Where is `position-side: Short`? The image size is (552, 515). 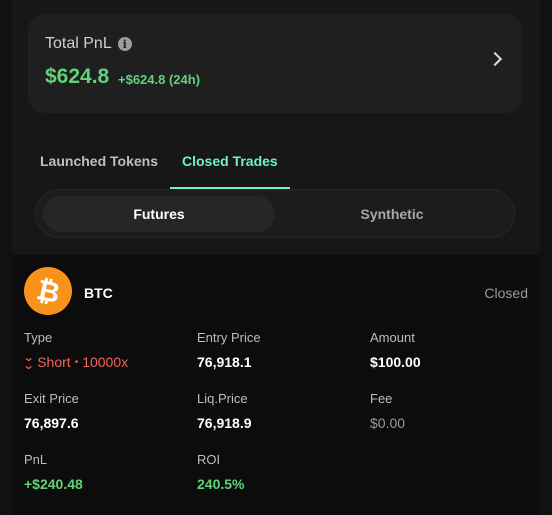 position-side: Short is located at coordinates (54, 362).